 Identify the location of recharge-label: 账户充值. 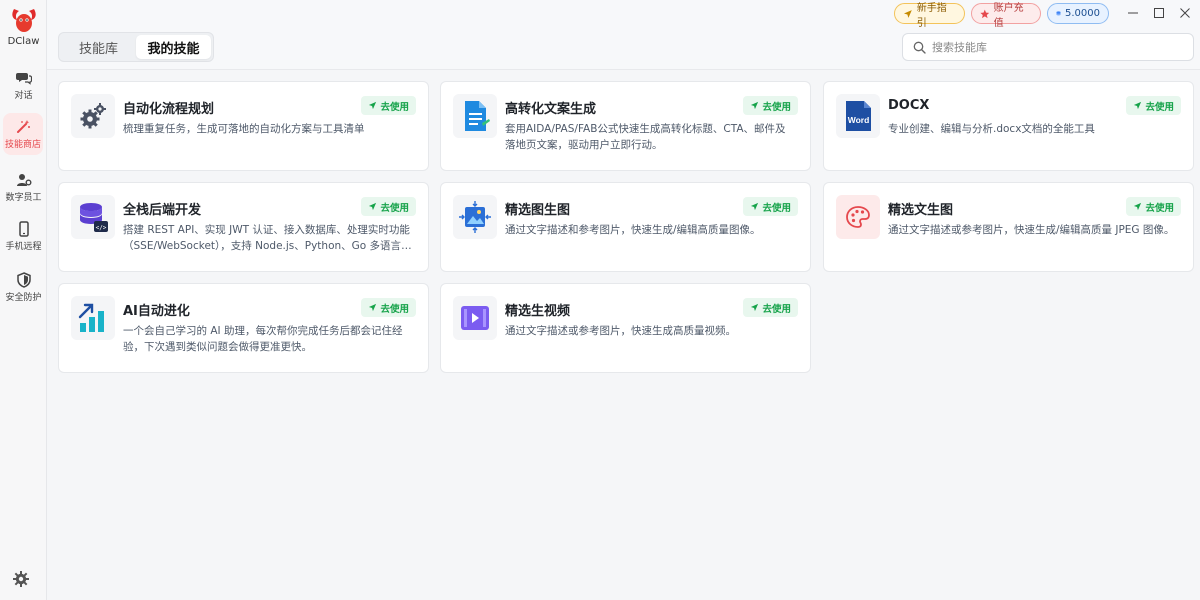
(1008, 15).